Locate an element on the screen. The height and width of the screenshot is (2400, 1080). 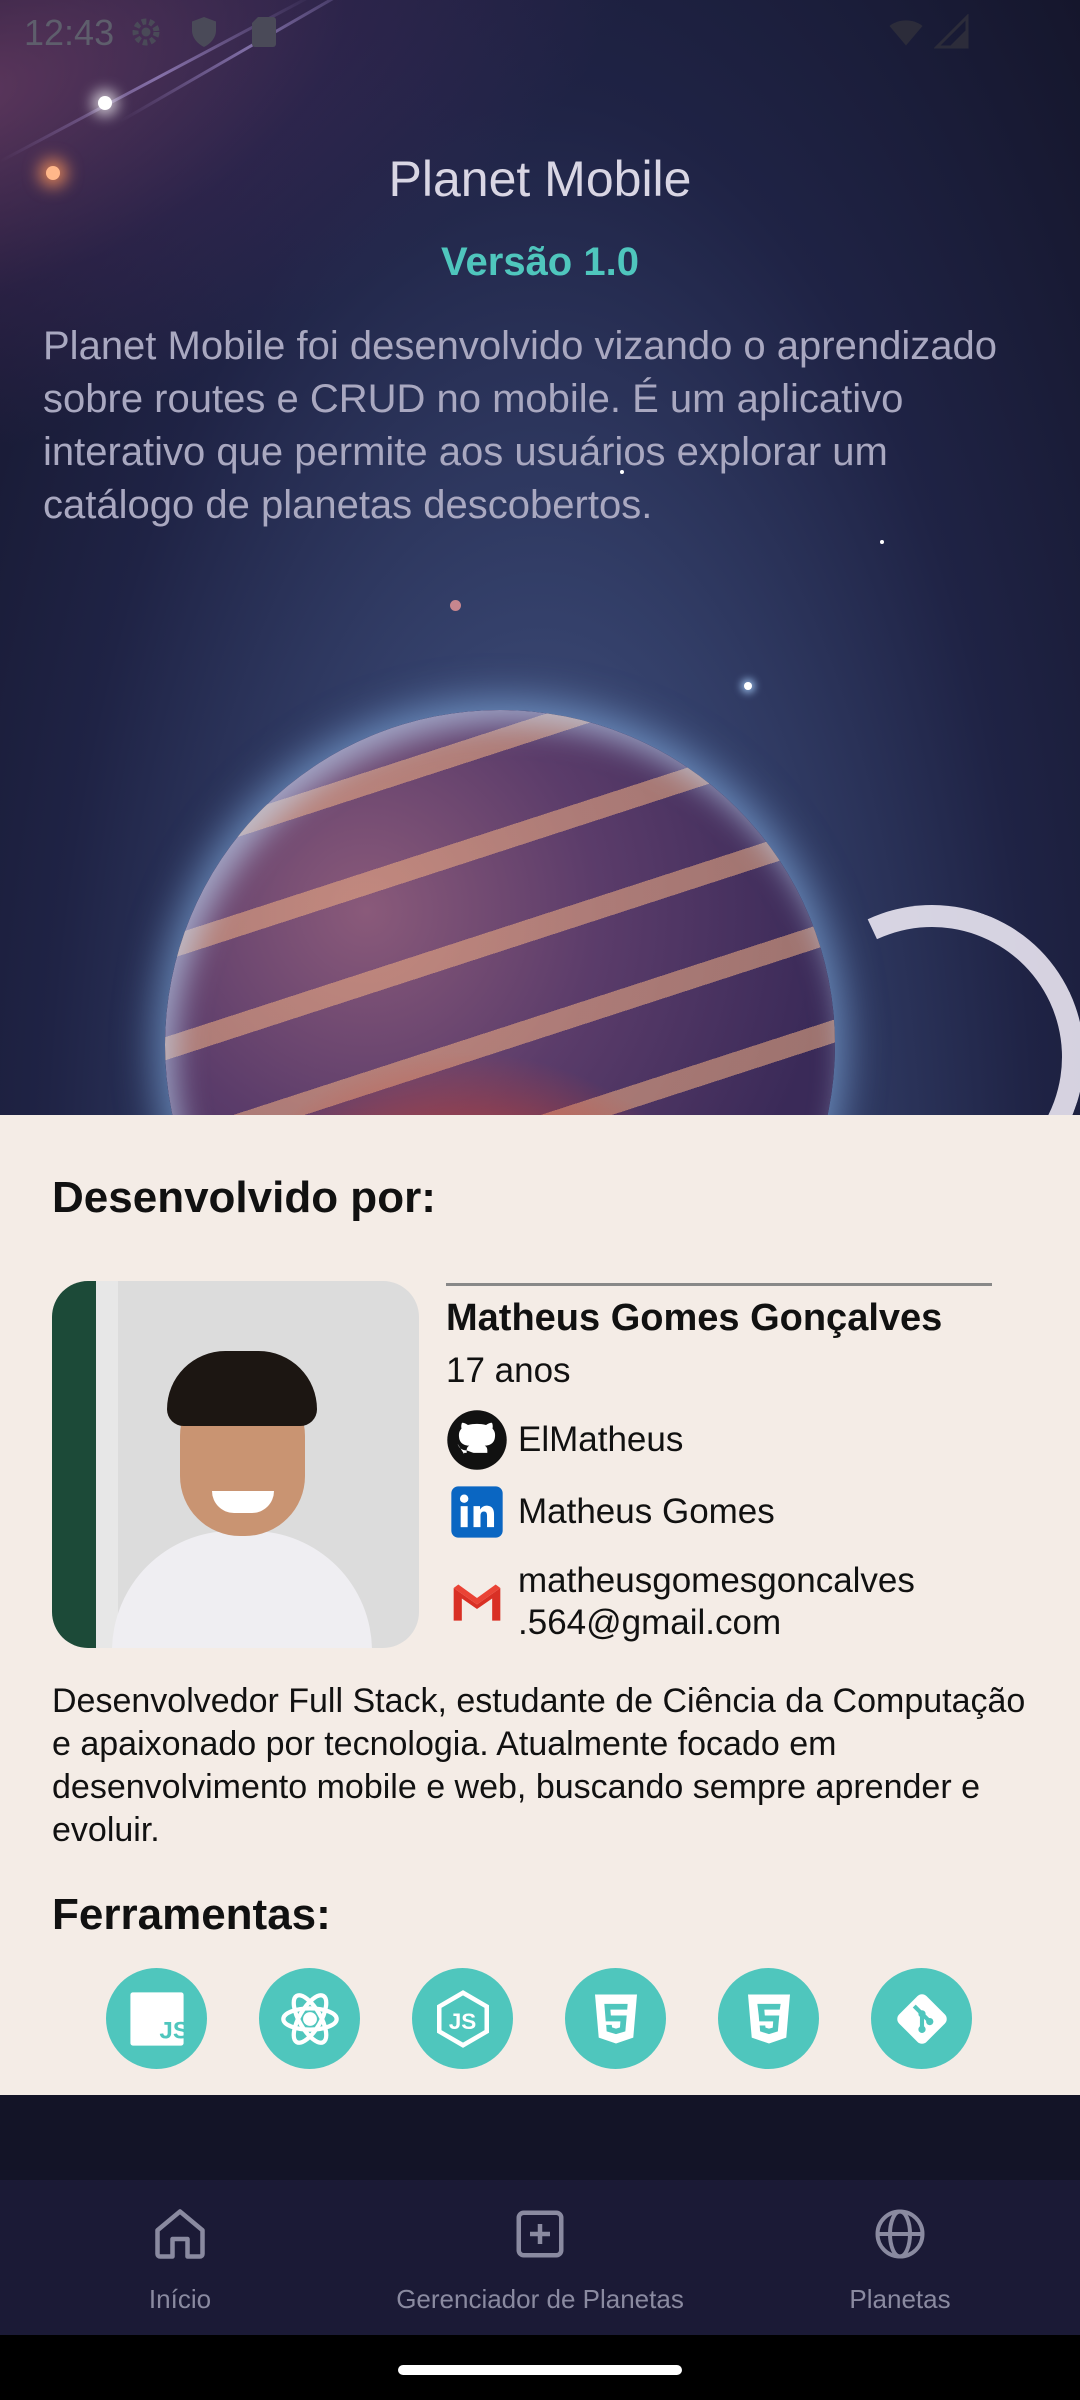
status-time: 12:43 is located at coordinates (69, 32).